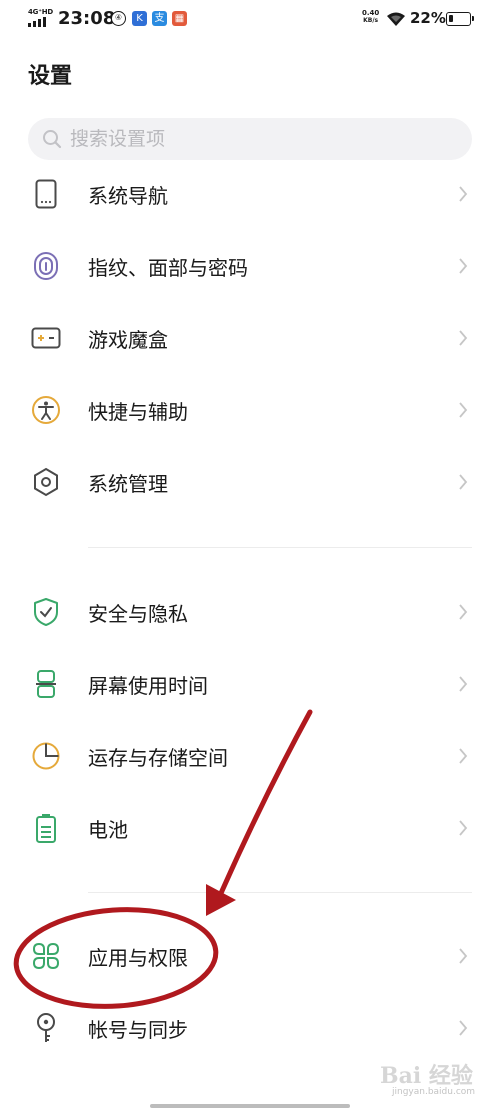  I want to click on battery-status-icon, so click(460, 19).